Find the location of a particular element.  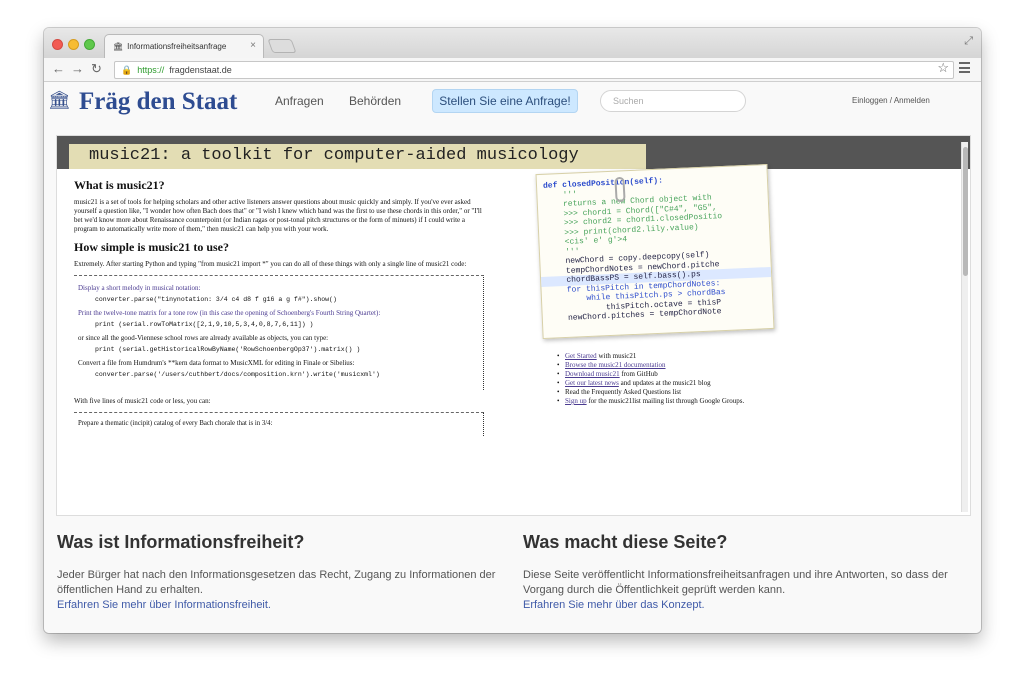

simple-heading: How simple is music21 to use? is located at coordinates (152, 247).